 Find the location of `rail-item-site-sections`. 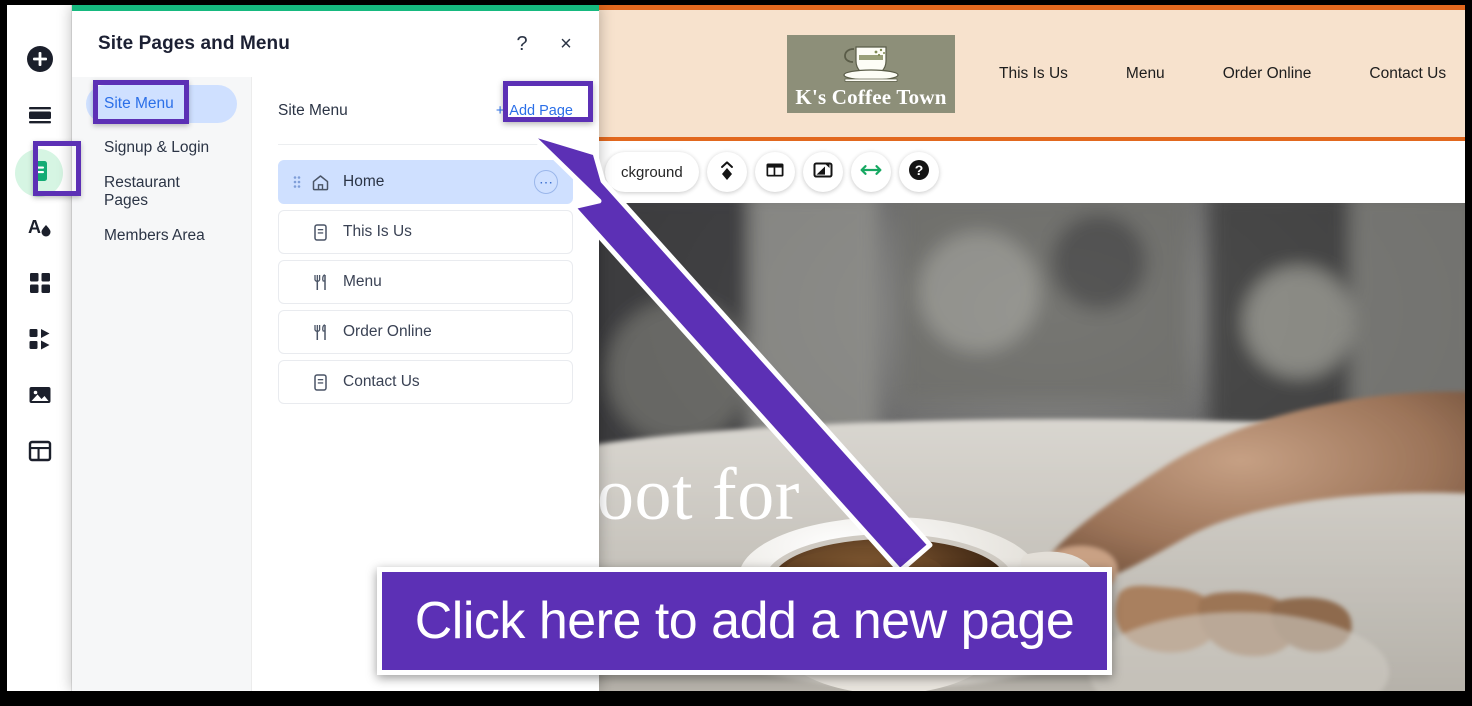

rail-item-site-sections is located at coordinates (39, 117).